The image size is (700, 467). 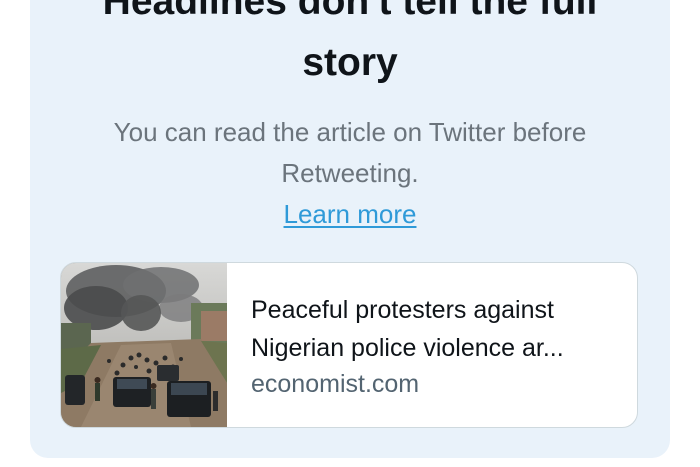 I want to click on learn-more-link: Learn more, so click(x=350, y=214).